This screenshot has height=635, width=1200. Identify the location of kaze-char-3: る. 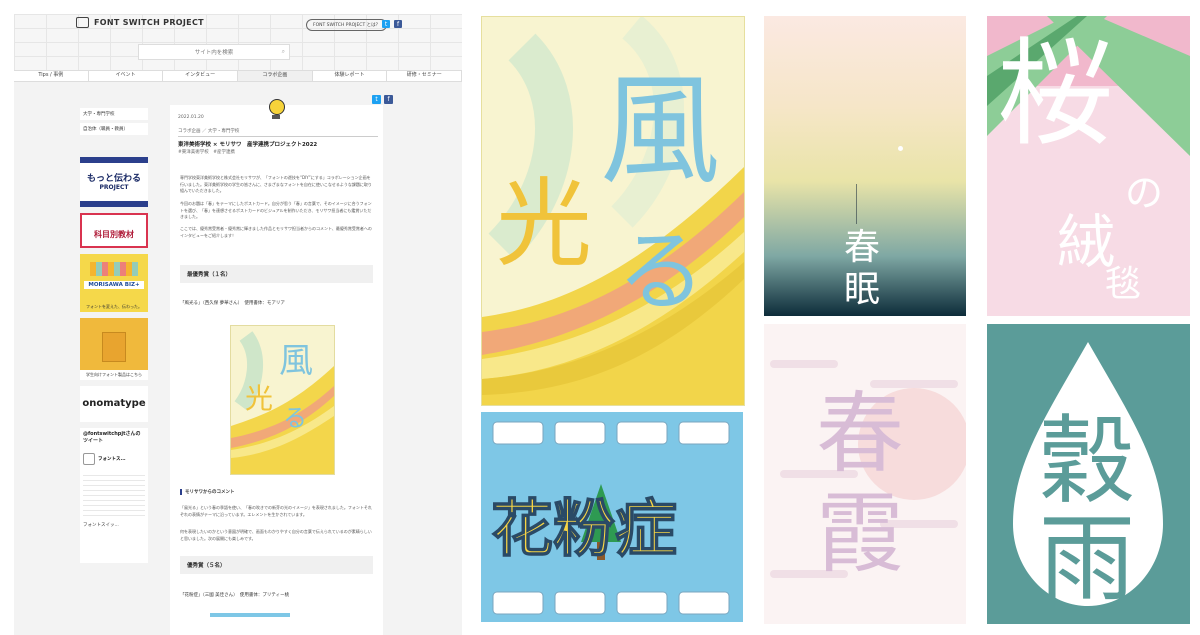
(661, 271).